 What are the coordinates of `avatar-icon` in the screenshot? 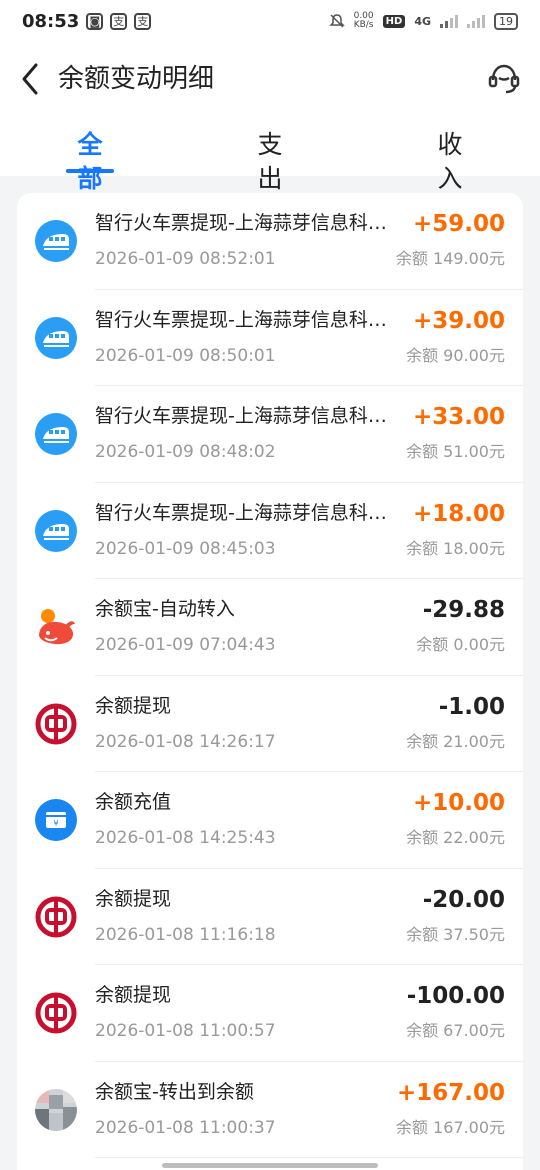 It's located at (56, 1109).